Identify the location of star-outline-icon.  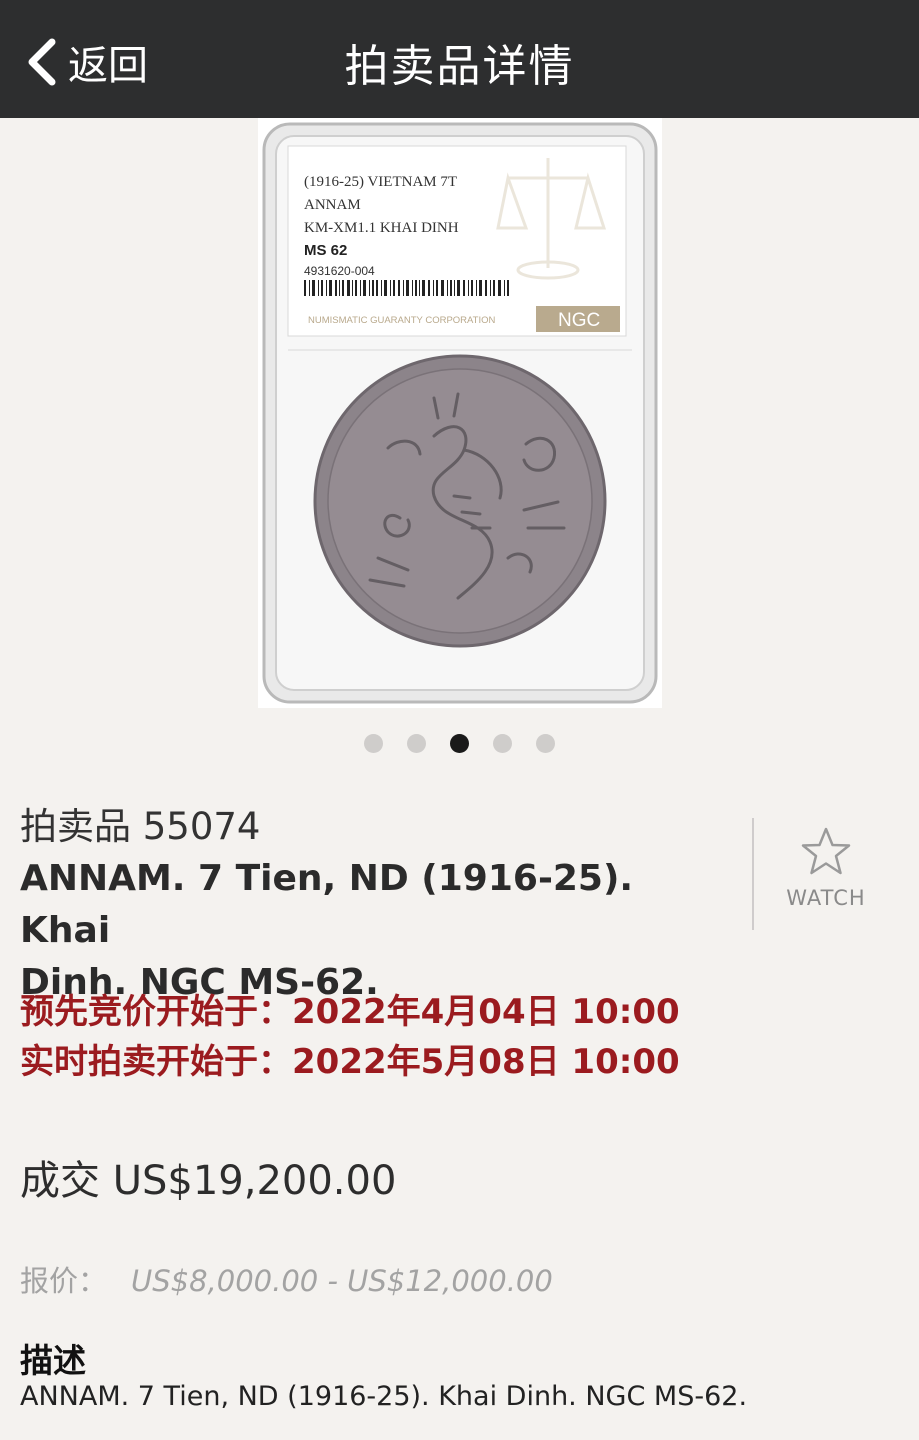
(826, 851).